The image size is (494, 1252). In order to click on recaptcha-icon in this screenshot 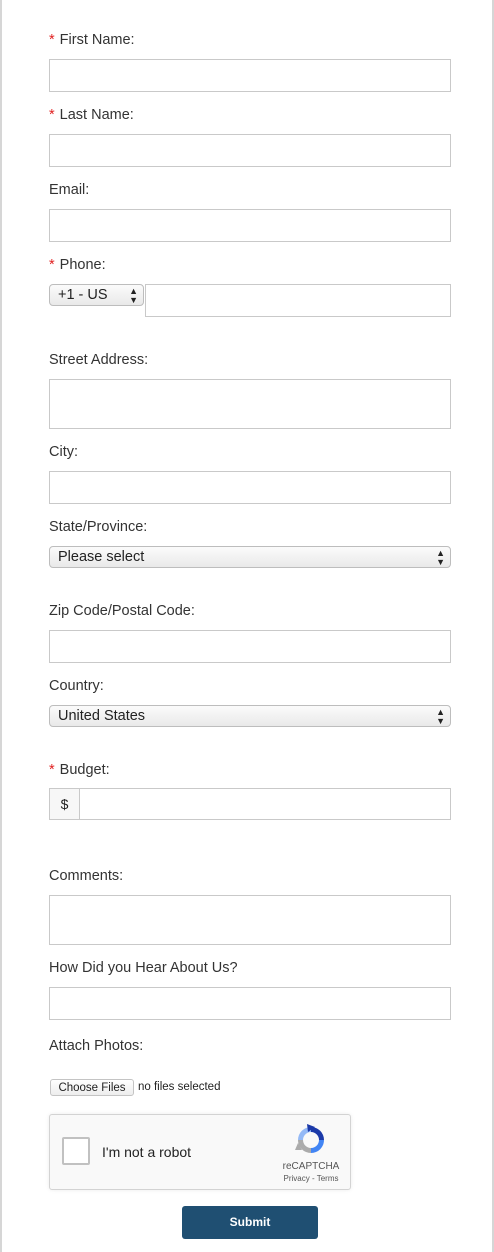, I will do `click(311, 1140)`.